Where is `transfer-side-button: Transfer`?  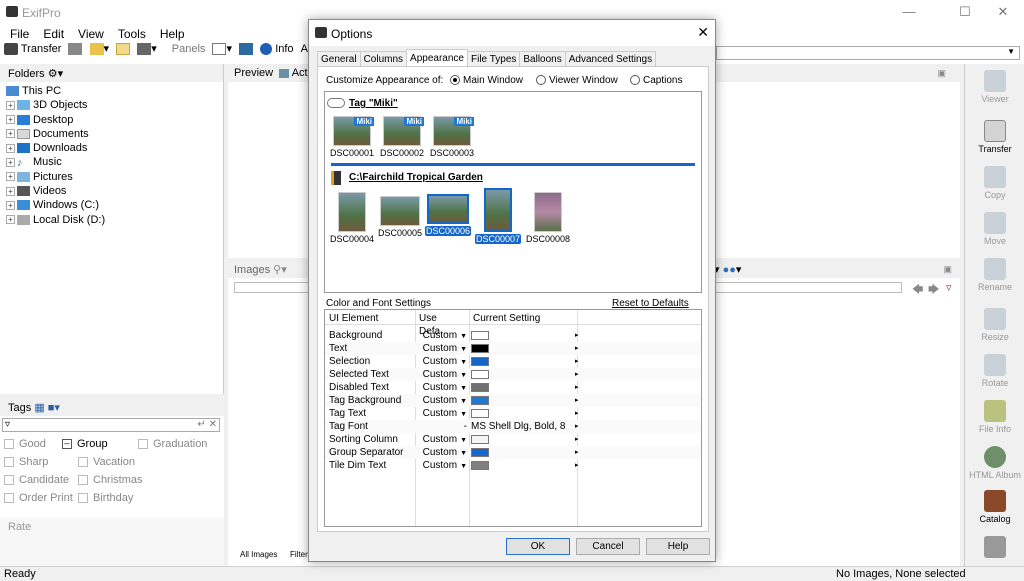 transfer-side-button: Transfer is located at coordinates (994, 137).